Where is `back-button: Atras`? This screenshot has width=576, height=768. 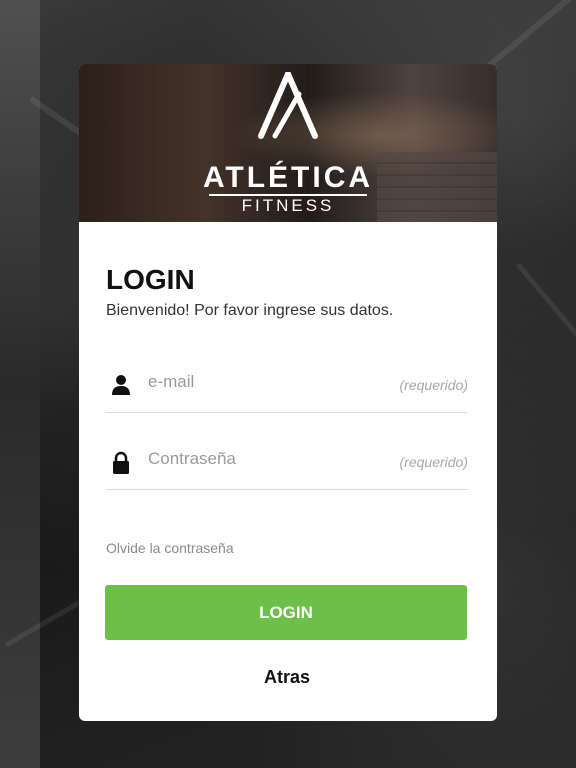 back-button: Atras is located at coordinates (287, 677).